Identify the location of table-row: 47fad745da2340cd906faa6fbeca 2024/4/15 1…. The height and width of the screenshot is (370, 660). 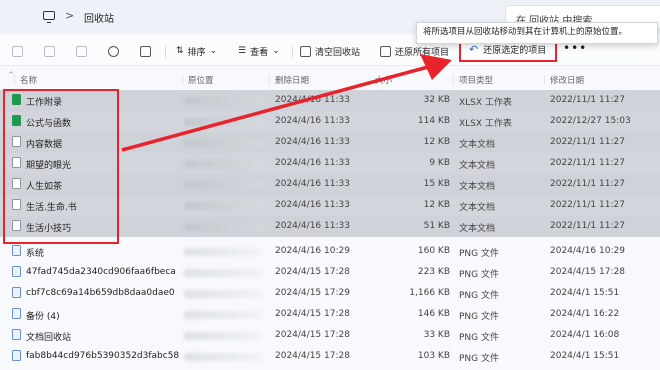
(330, 272).